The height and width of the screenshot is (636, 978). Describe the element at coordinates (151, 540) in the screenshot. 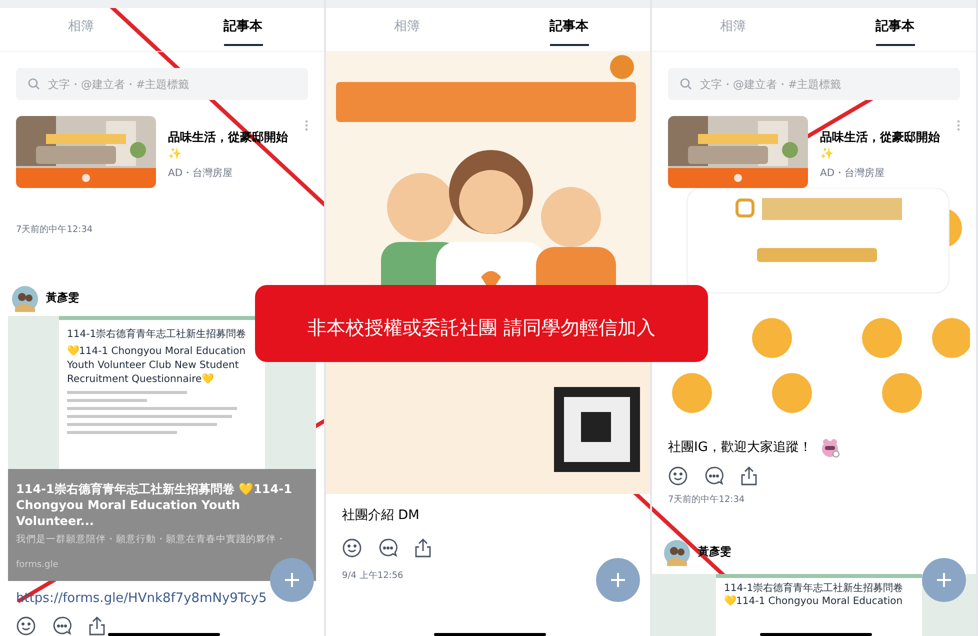

I see `preview-description: 我們是一群願意陪伴・願意行動・願意在青春中實踐的夥伴・` at that location.